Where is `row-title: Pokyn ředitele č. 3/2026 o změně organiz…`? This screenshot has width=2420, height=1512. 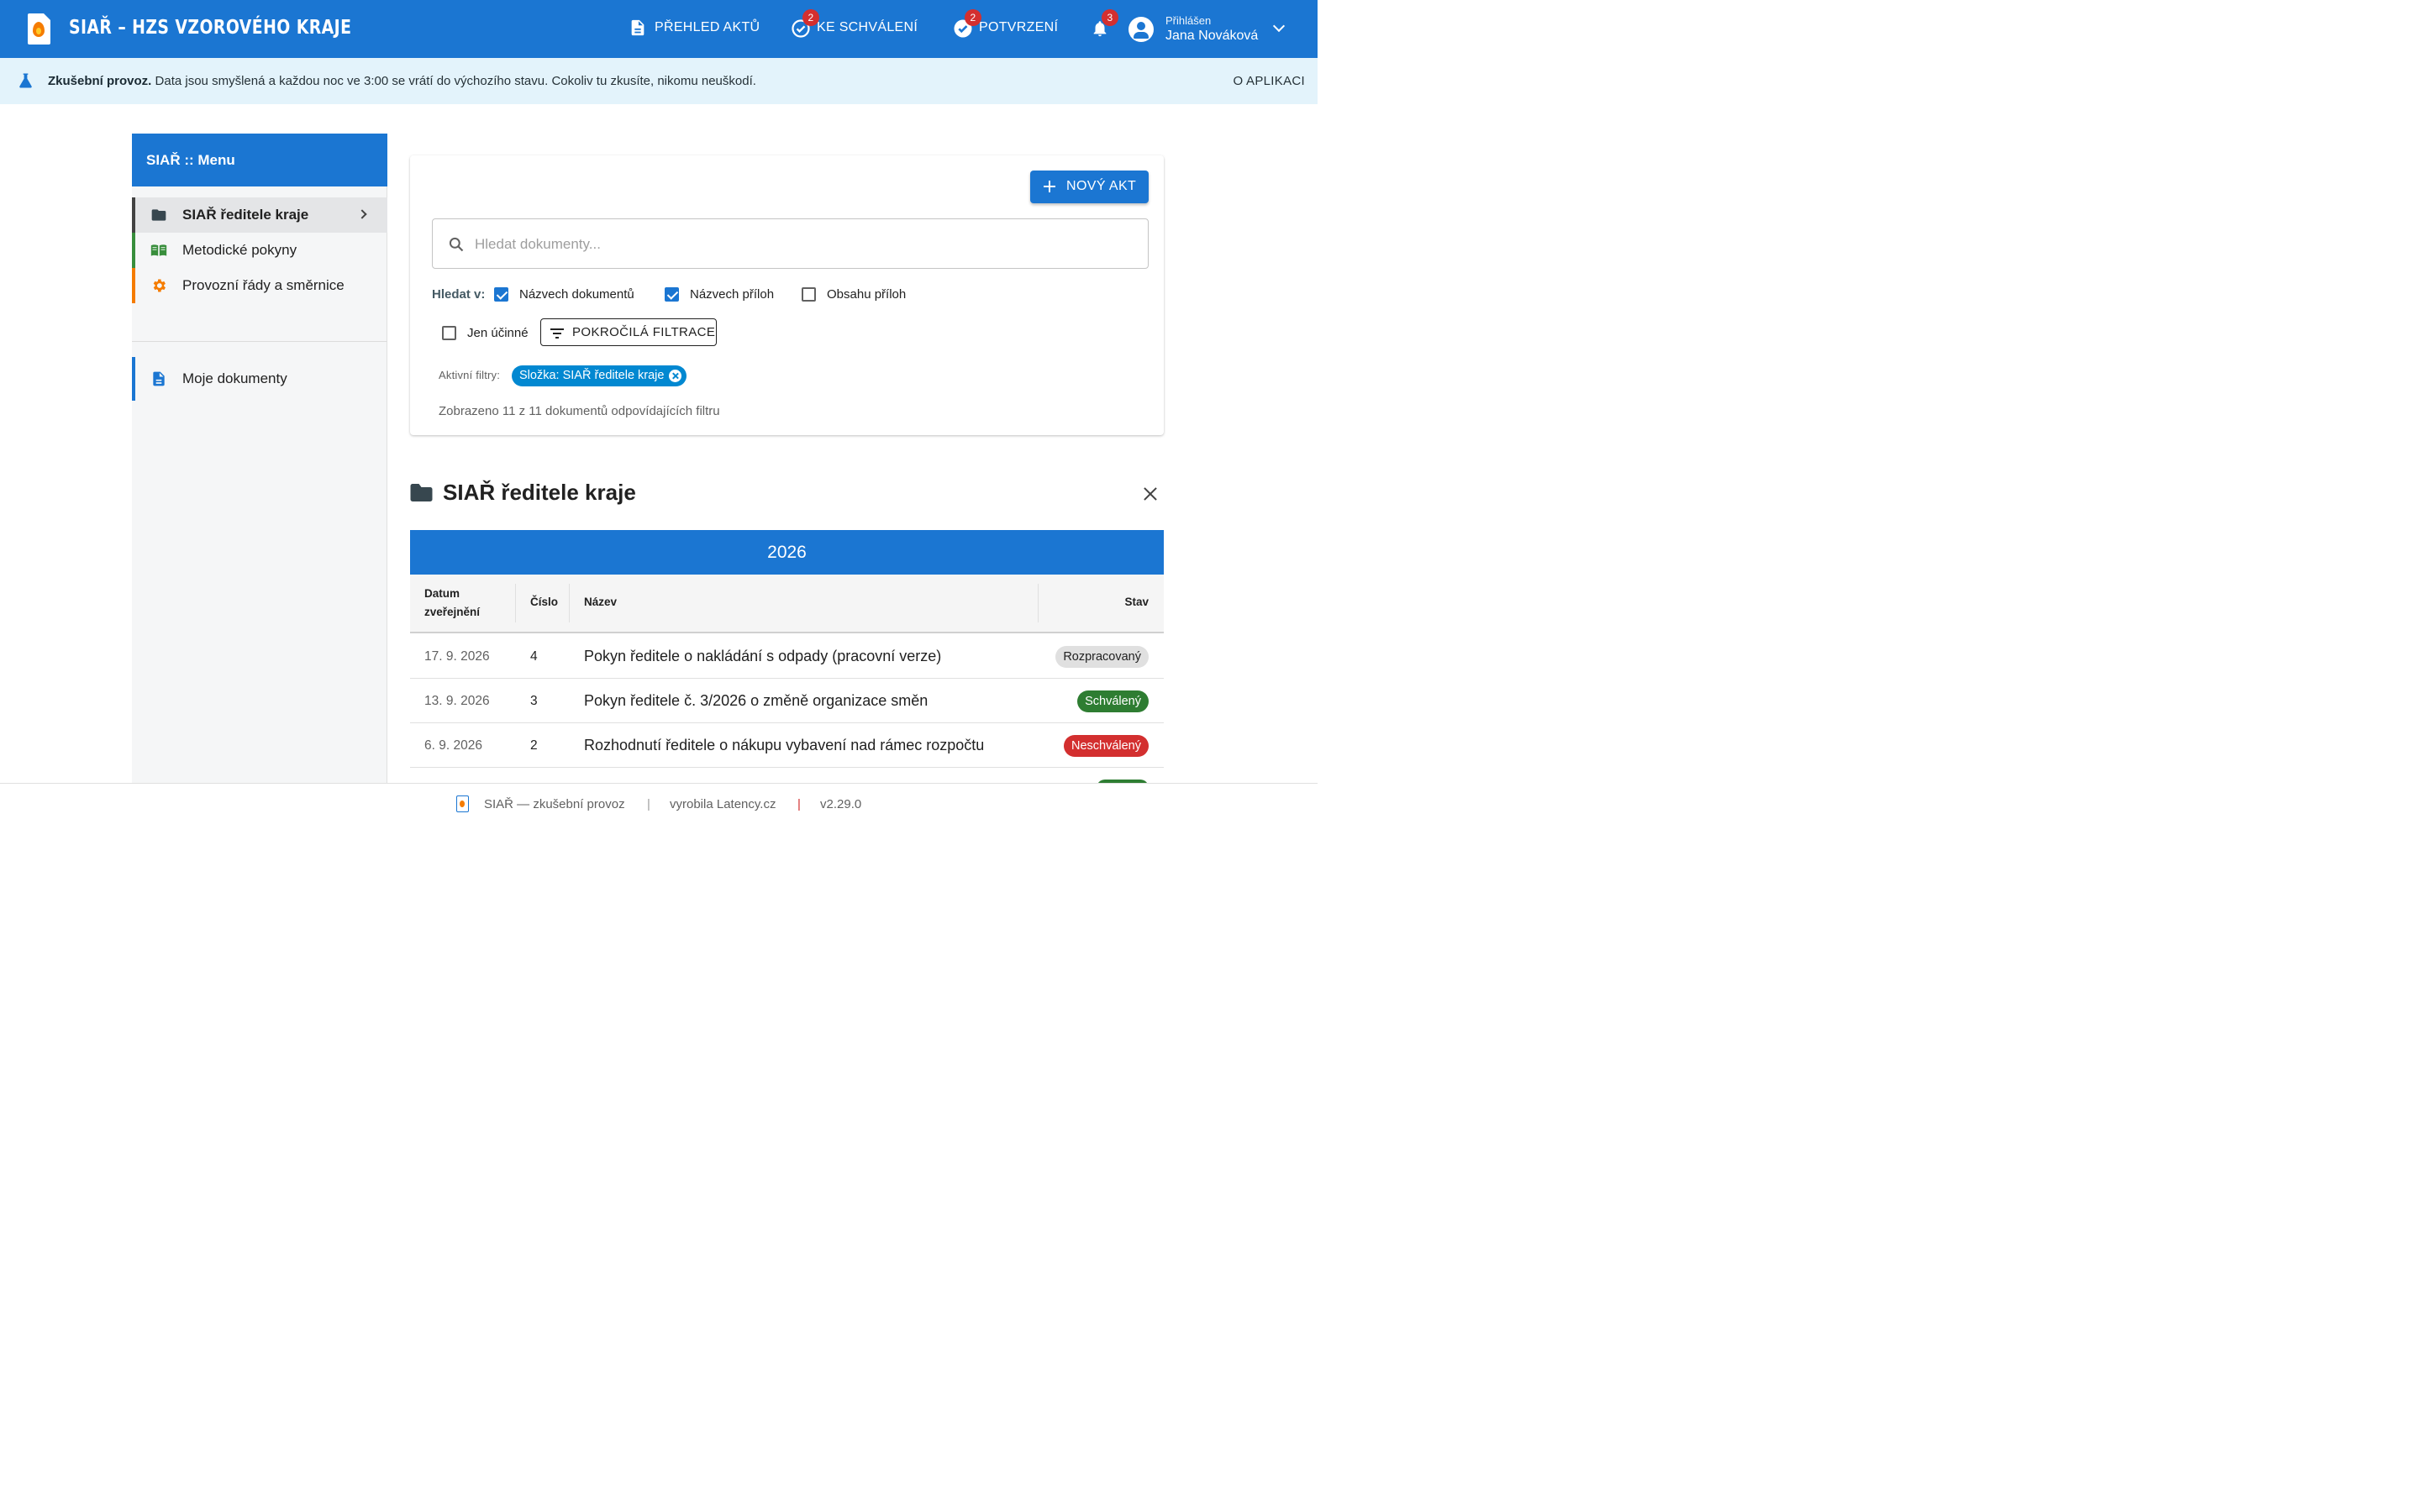 row-title: Pokyn ředitele č. 3/2026 o změně organiz… is located at coordinates (756, 701).